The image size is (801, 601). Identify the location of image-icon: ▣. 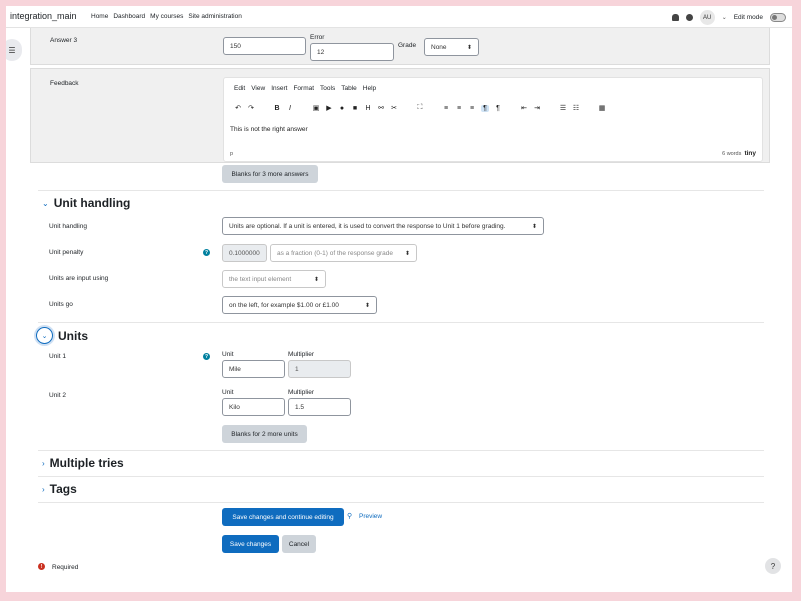
(316, 108).